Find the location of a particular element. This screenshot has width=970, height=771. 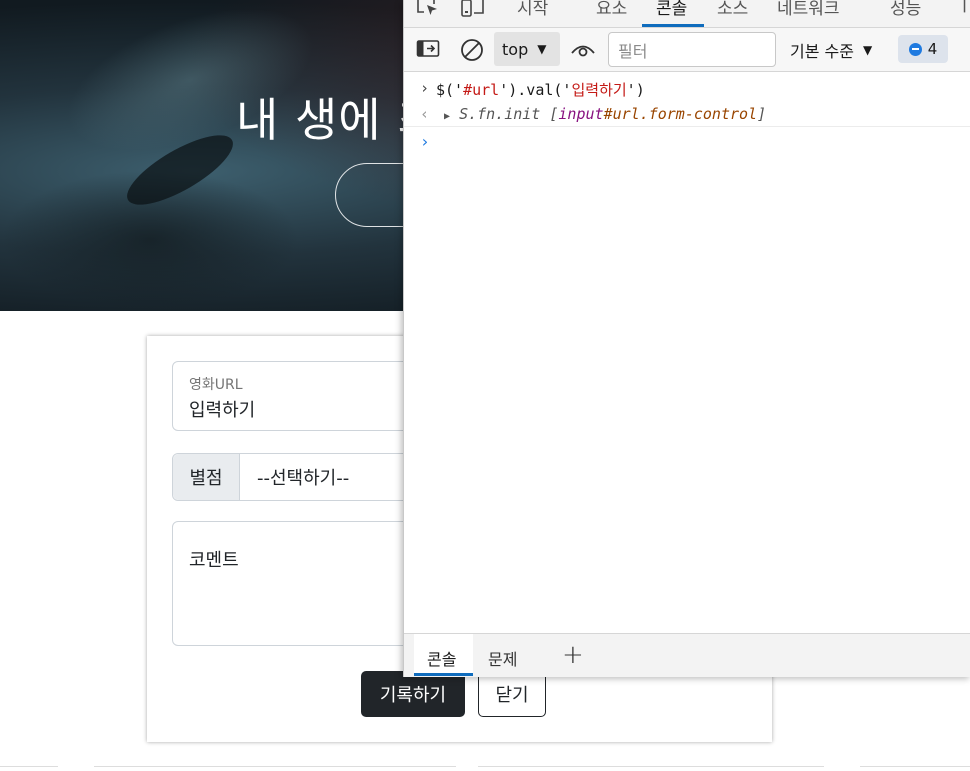

result-class: .form-control is located at coordinates (698, 114).